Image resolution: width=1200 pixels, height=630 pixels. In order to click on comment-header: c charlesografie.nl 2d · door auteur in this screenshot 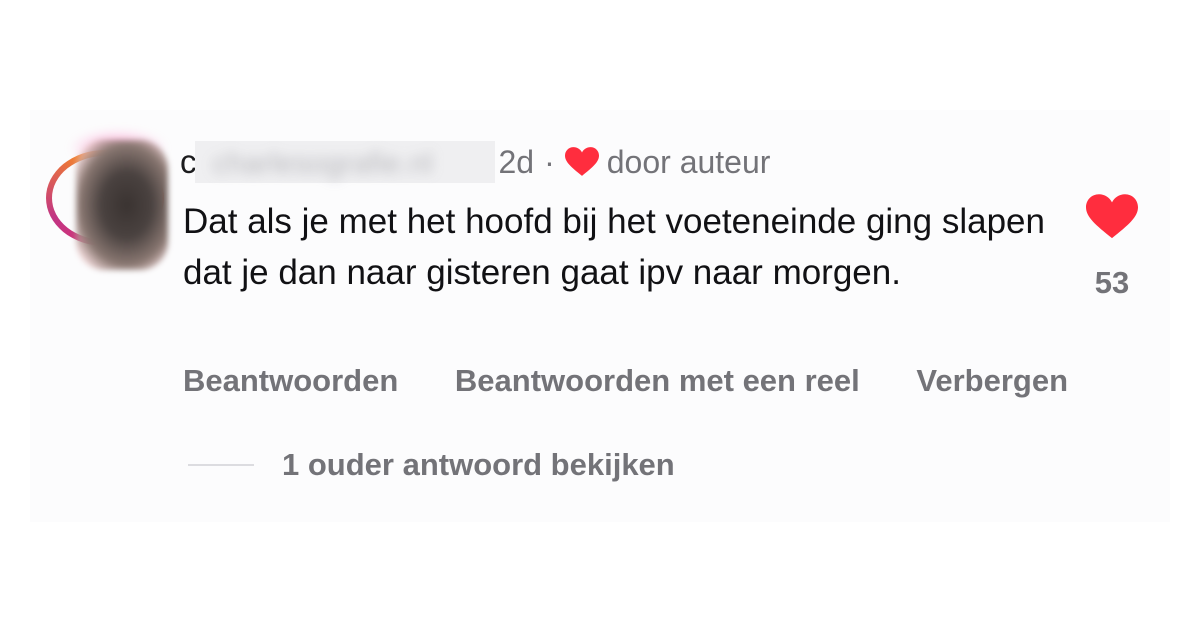, I will do `click(475, 162)`.